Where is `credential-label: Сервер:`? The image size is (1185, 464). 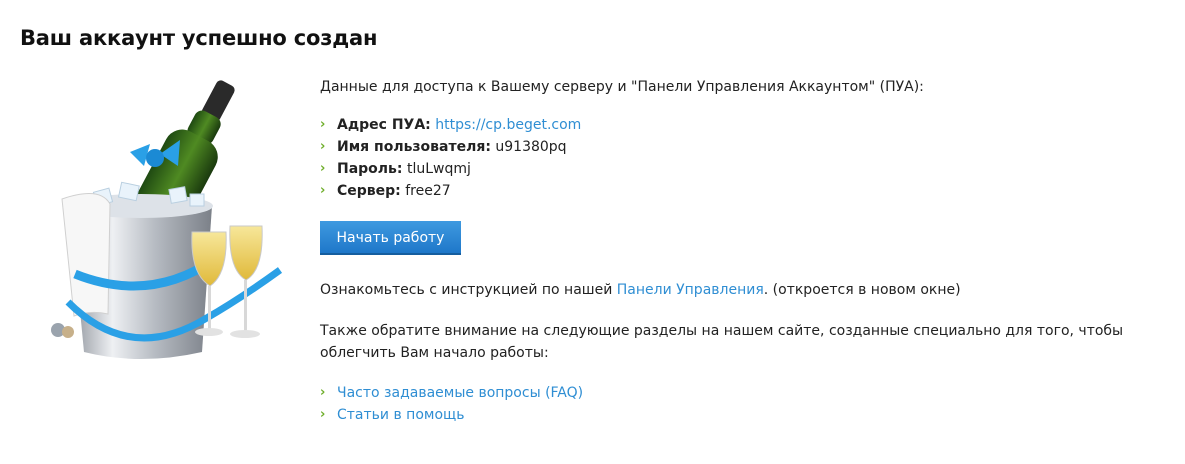
credential-label: Сервер: is located at coordinates (369, 191).